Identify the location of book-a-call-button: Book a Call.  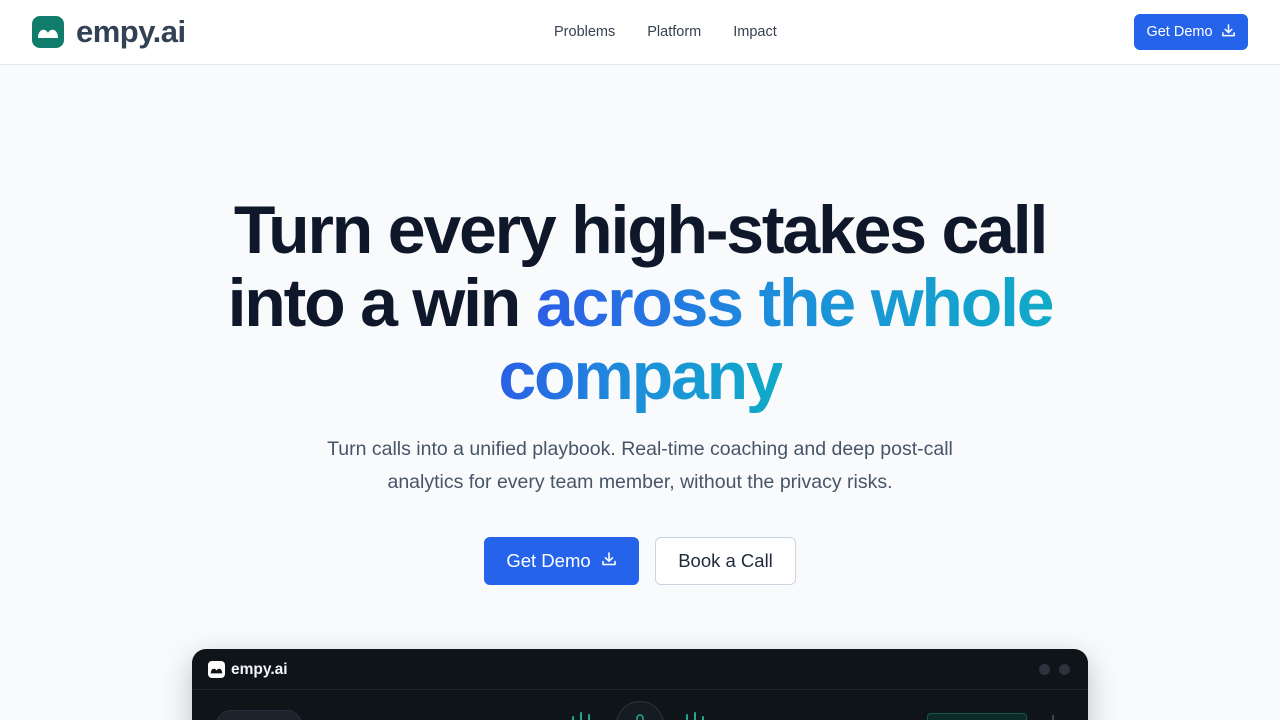
(725, 561).